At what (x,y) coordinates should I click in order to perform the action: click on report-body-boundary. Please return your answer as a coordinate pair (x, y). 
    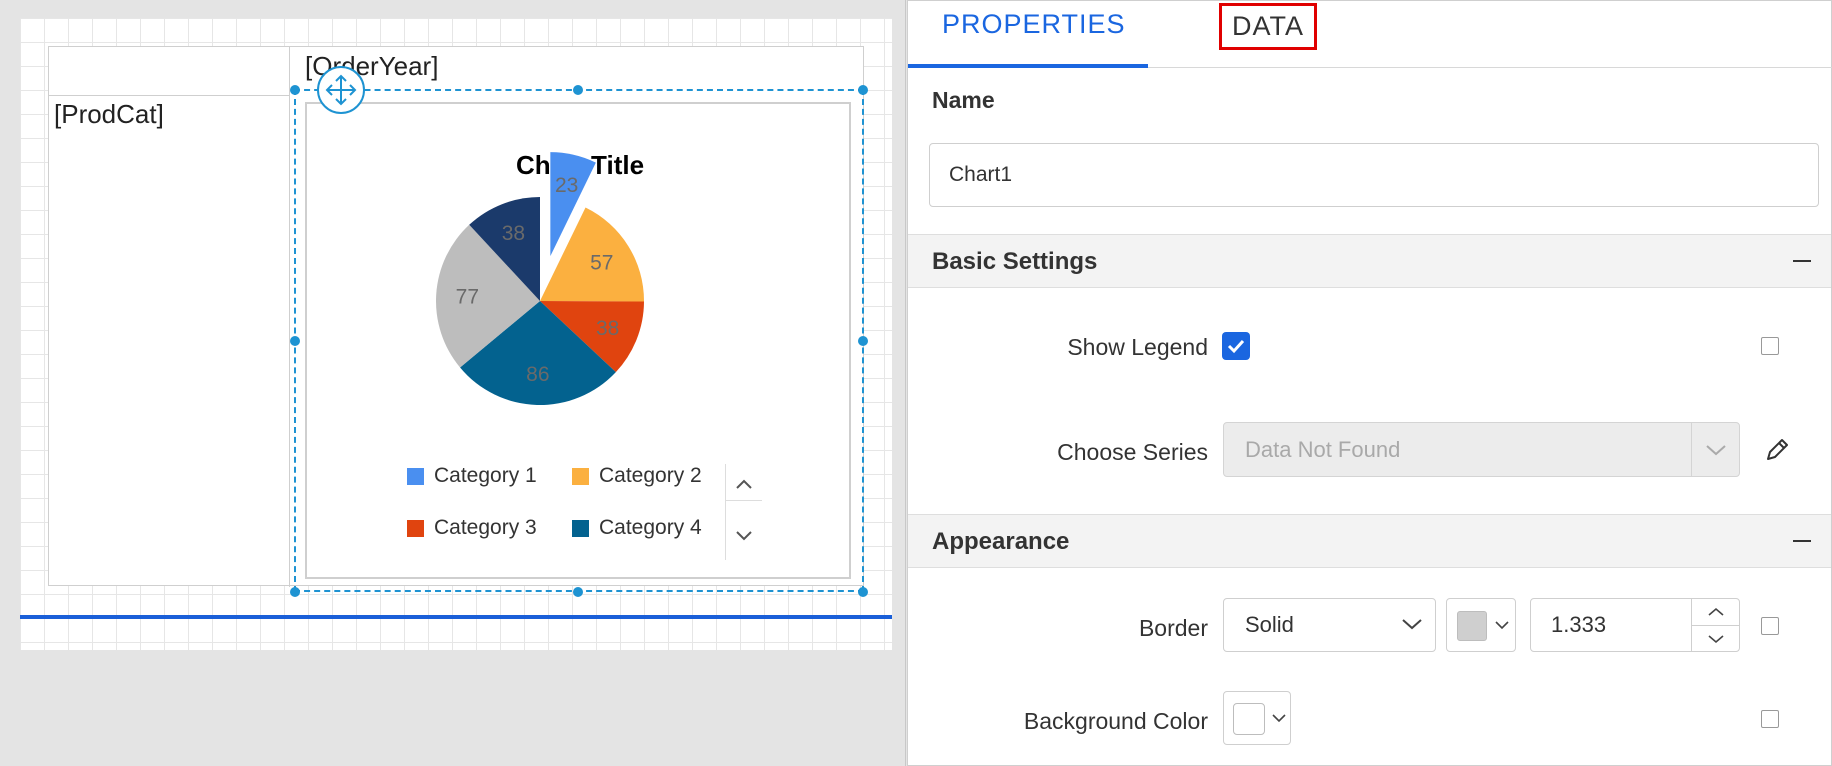
    Looking at the image, I should click on (456, 617).